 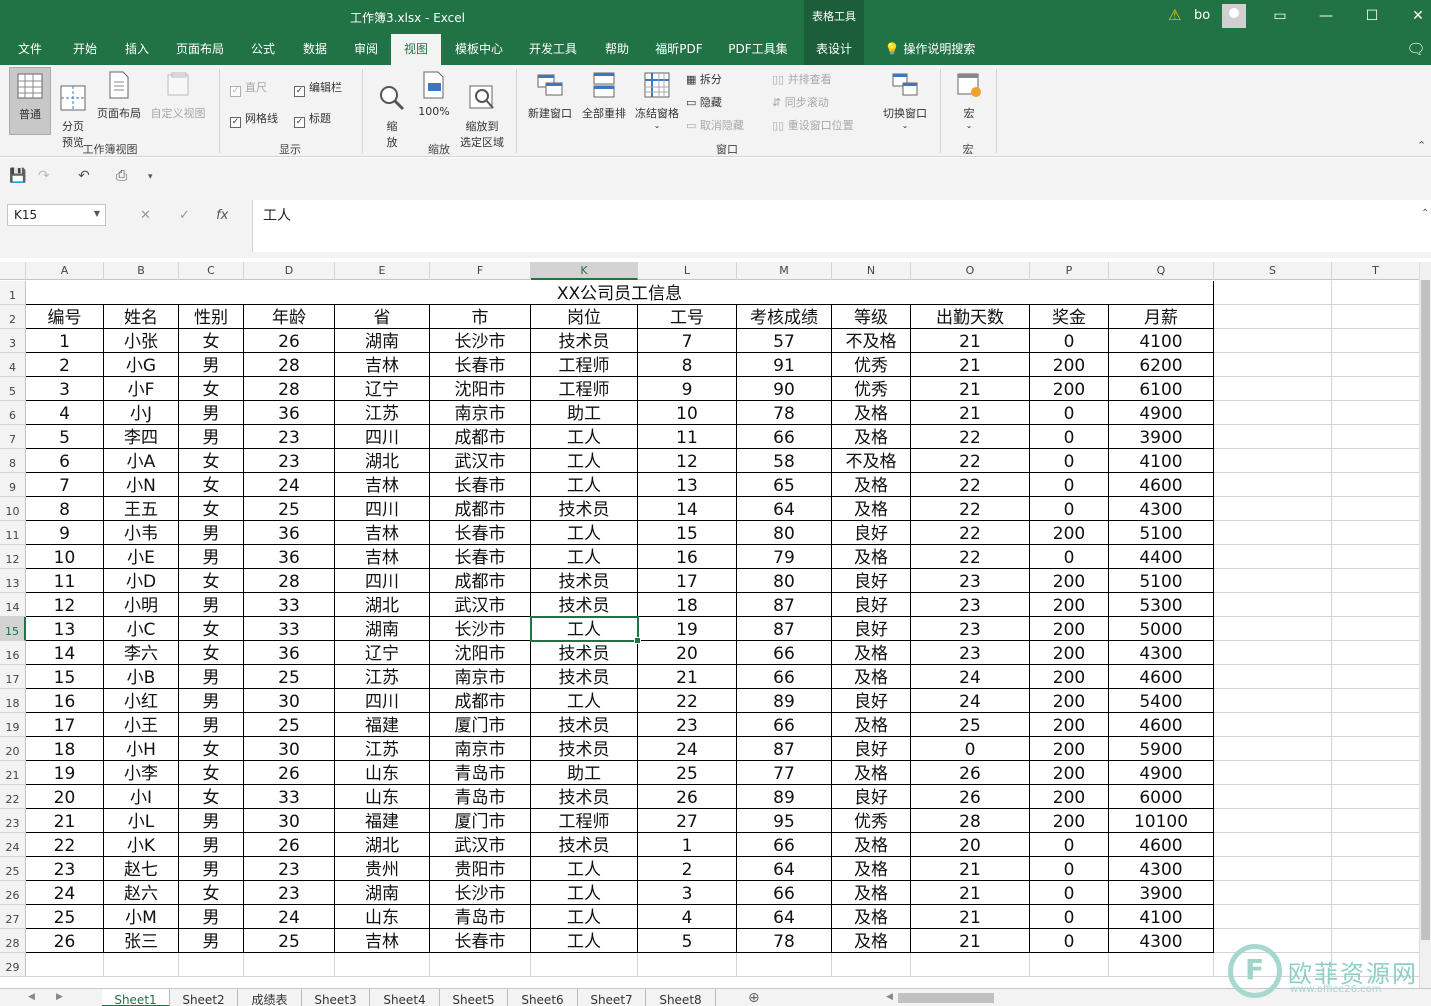 What do you see at coordinates (1161, 557) in the screenshot?
I see `table-cell: 4400` at bounding box center [1161, 557].